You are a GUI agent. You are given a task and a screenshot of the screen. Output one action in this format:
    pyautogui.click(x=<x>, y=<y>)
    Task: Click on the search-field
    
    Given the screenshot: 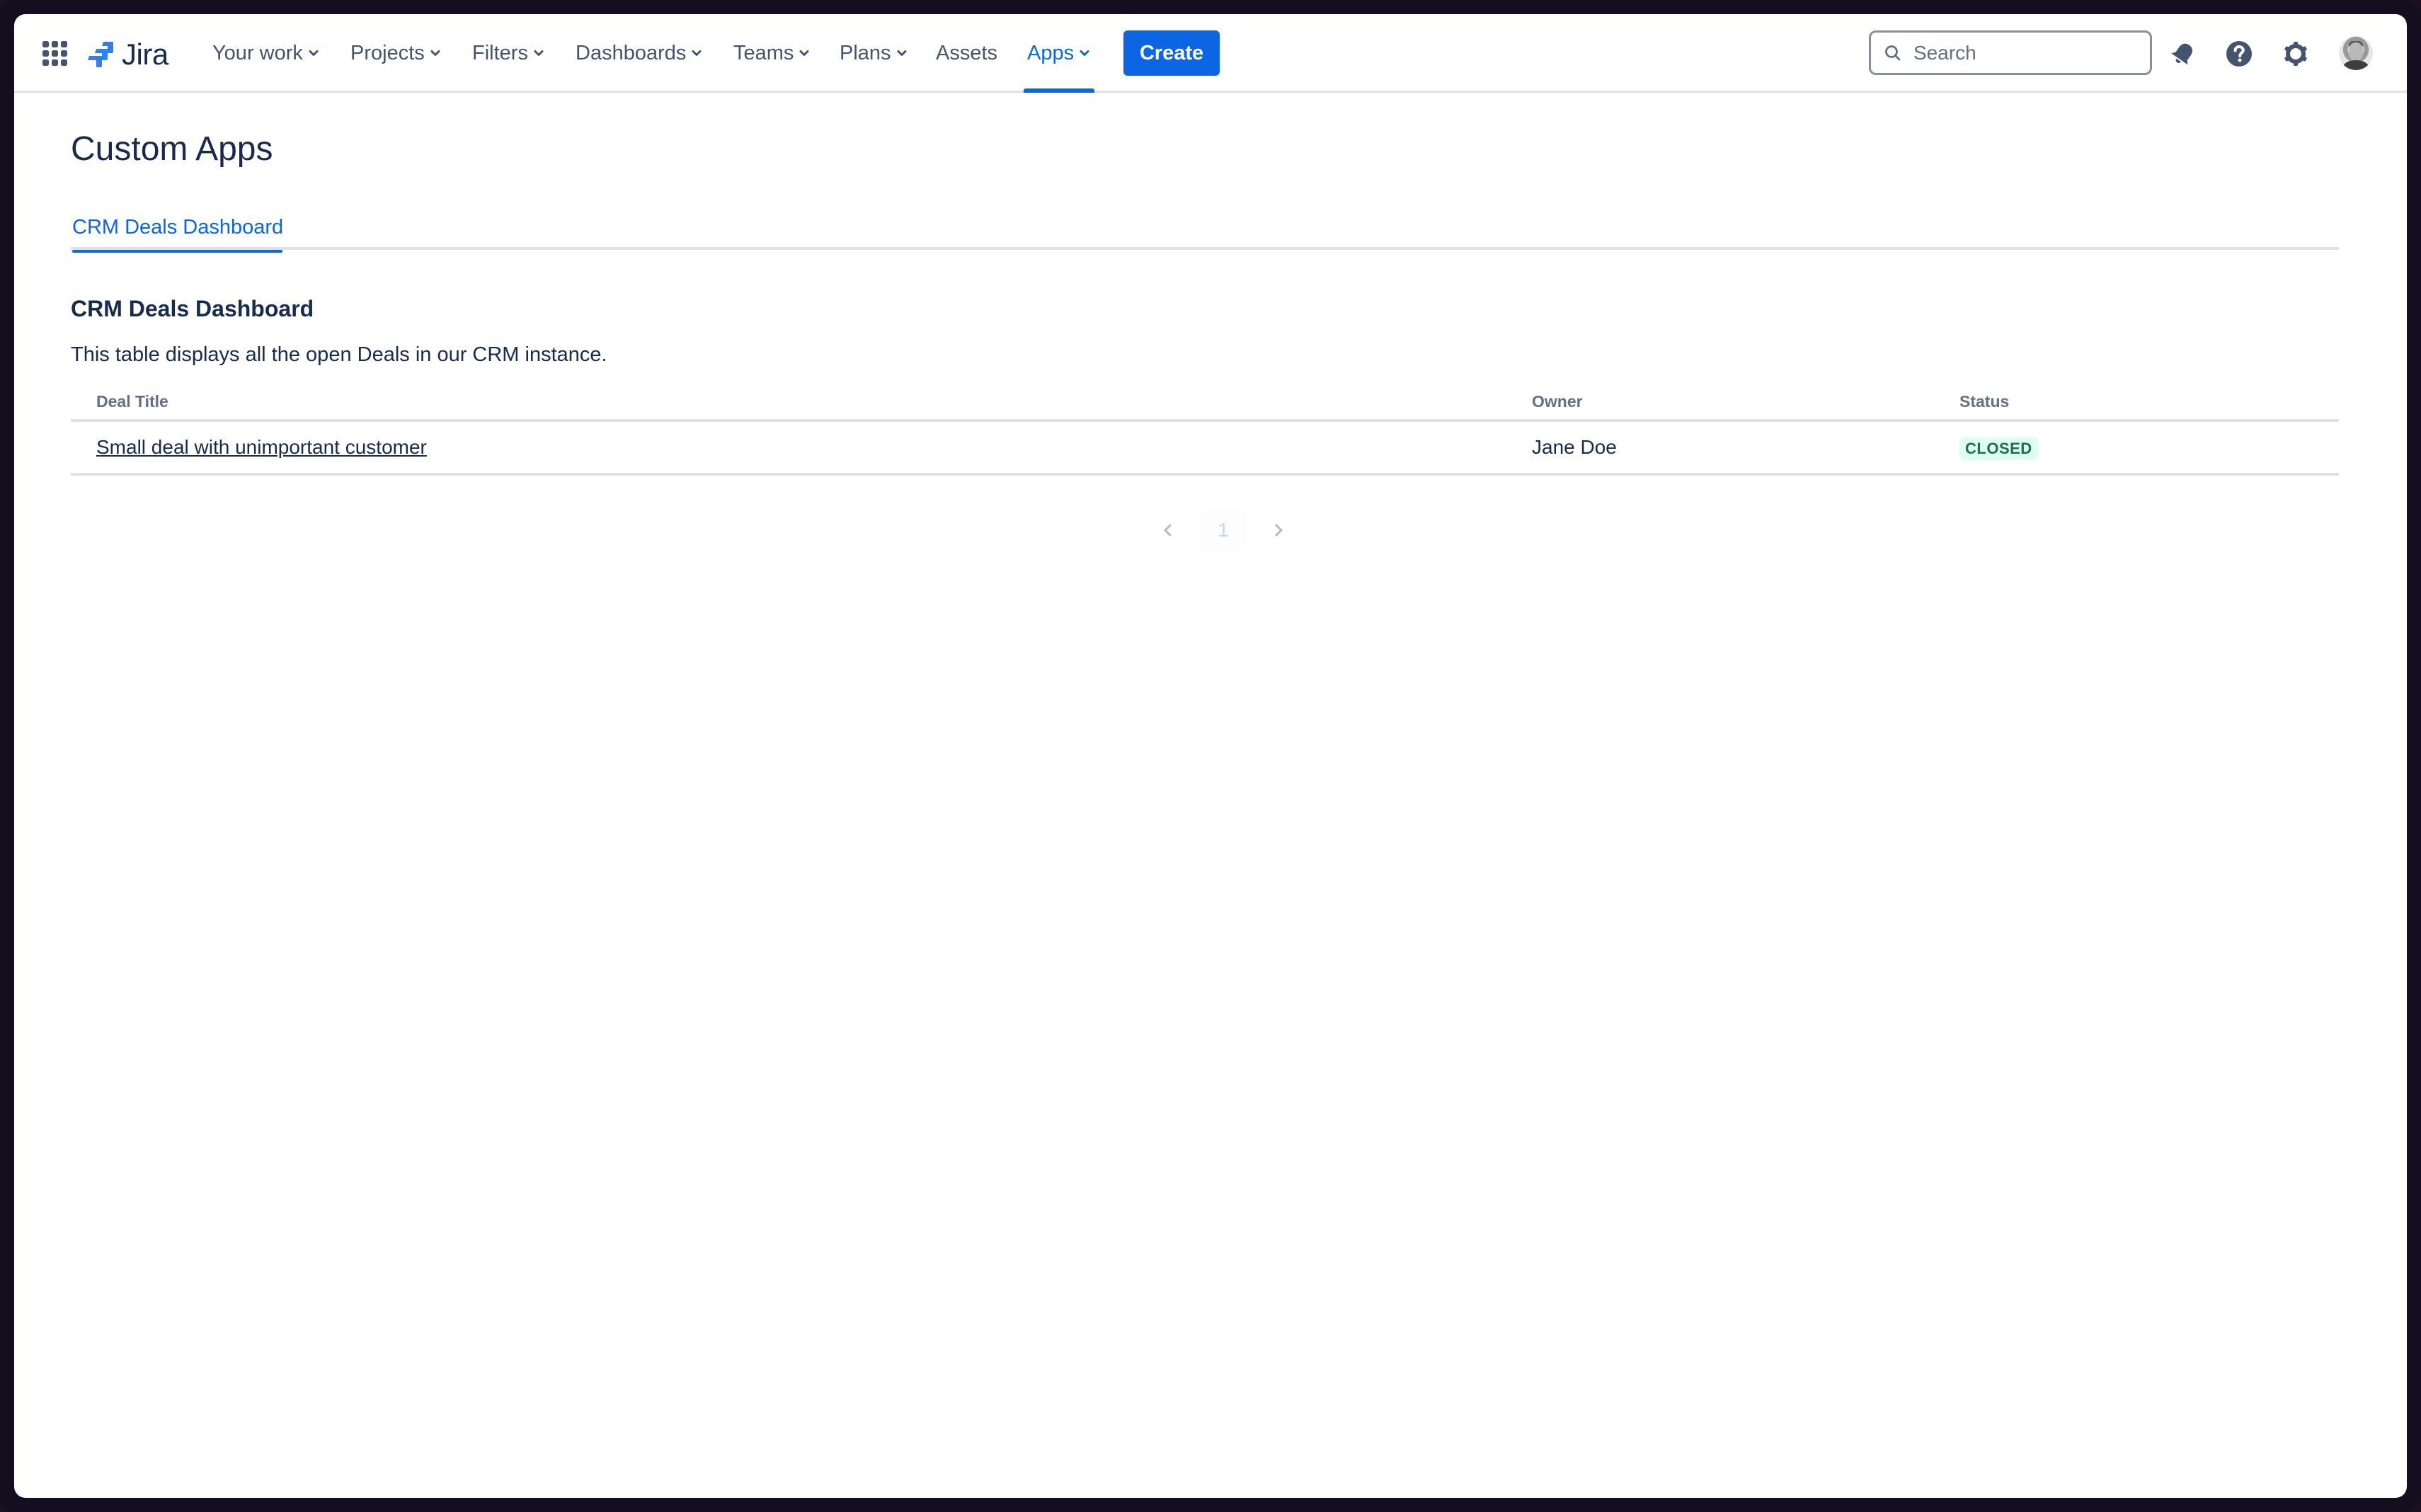 What is the action you would take?
    pyautogui.click(x=2010, y=52)
    